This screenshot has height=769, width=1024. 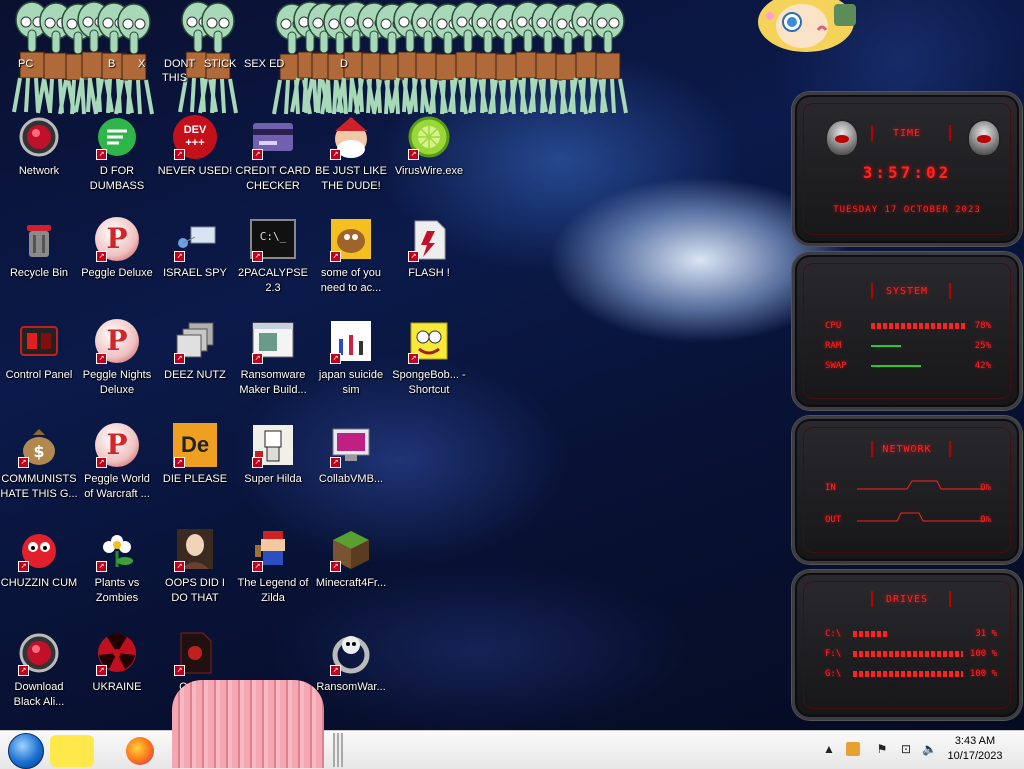 I want to click on network-tray-icon: ⊡, so click(x=906, y=749).